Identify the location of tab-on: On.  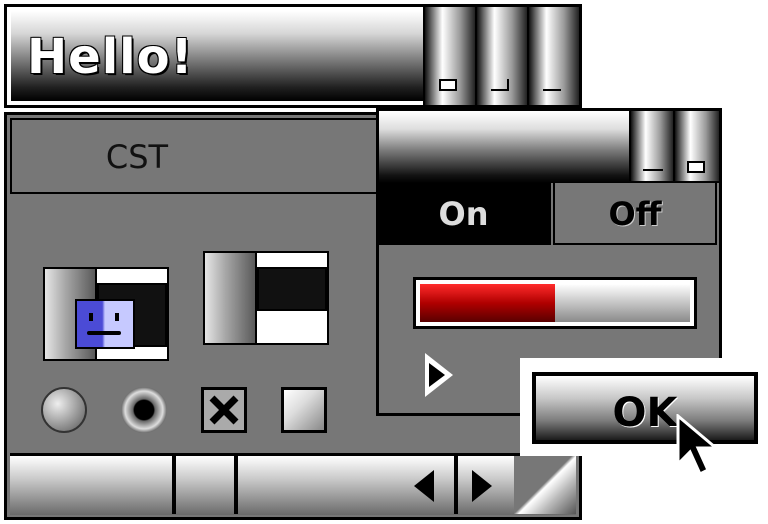
(465, 214).